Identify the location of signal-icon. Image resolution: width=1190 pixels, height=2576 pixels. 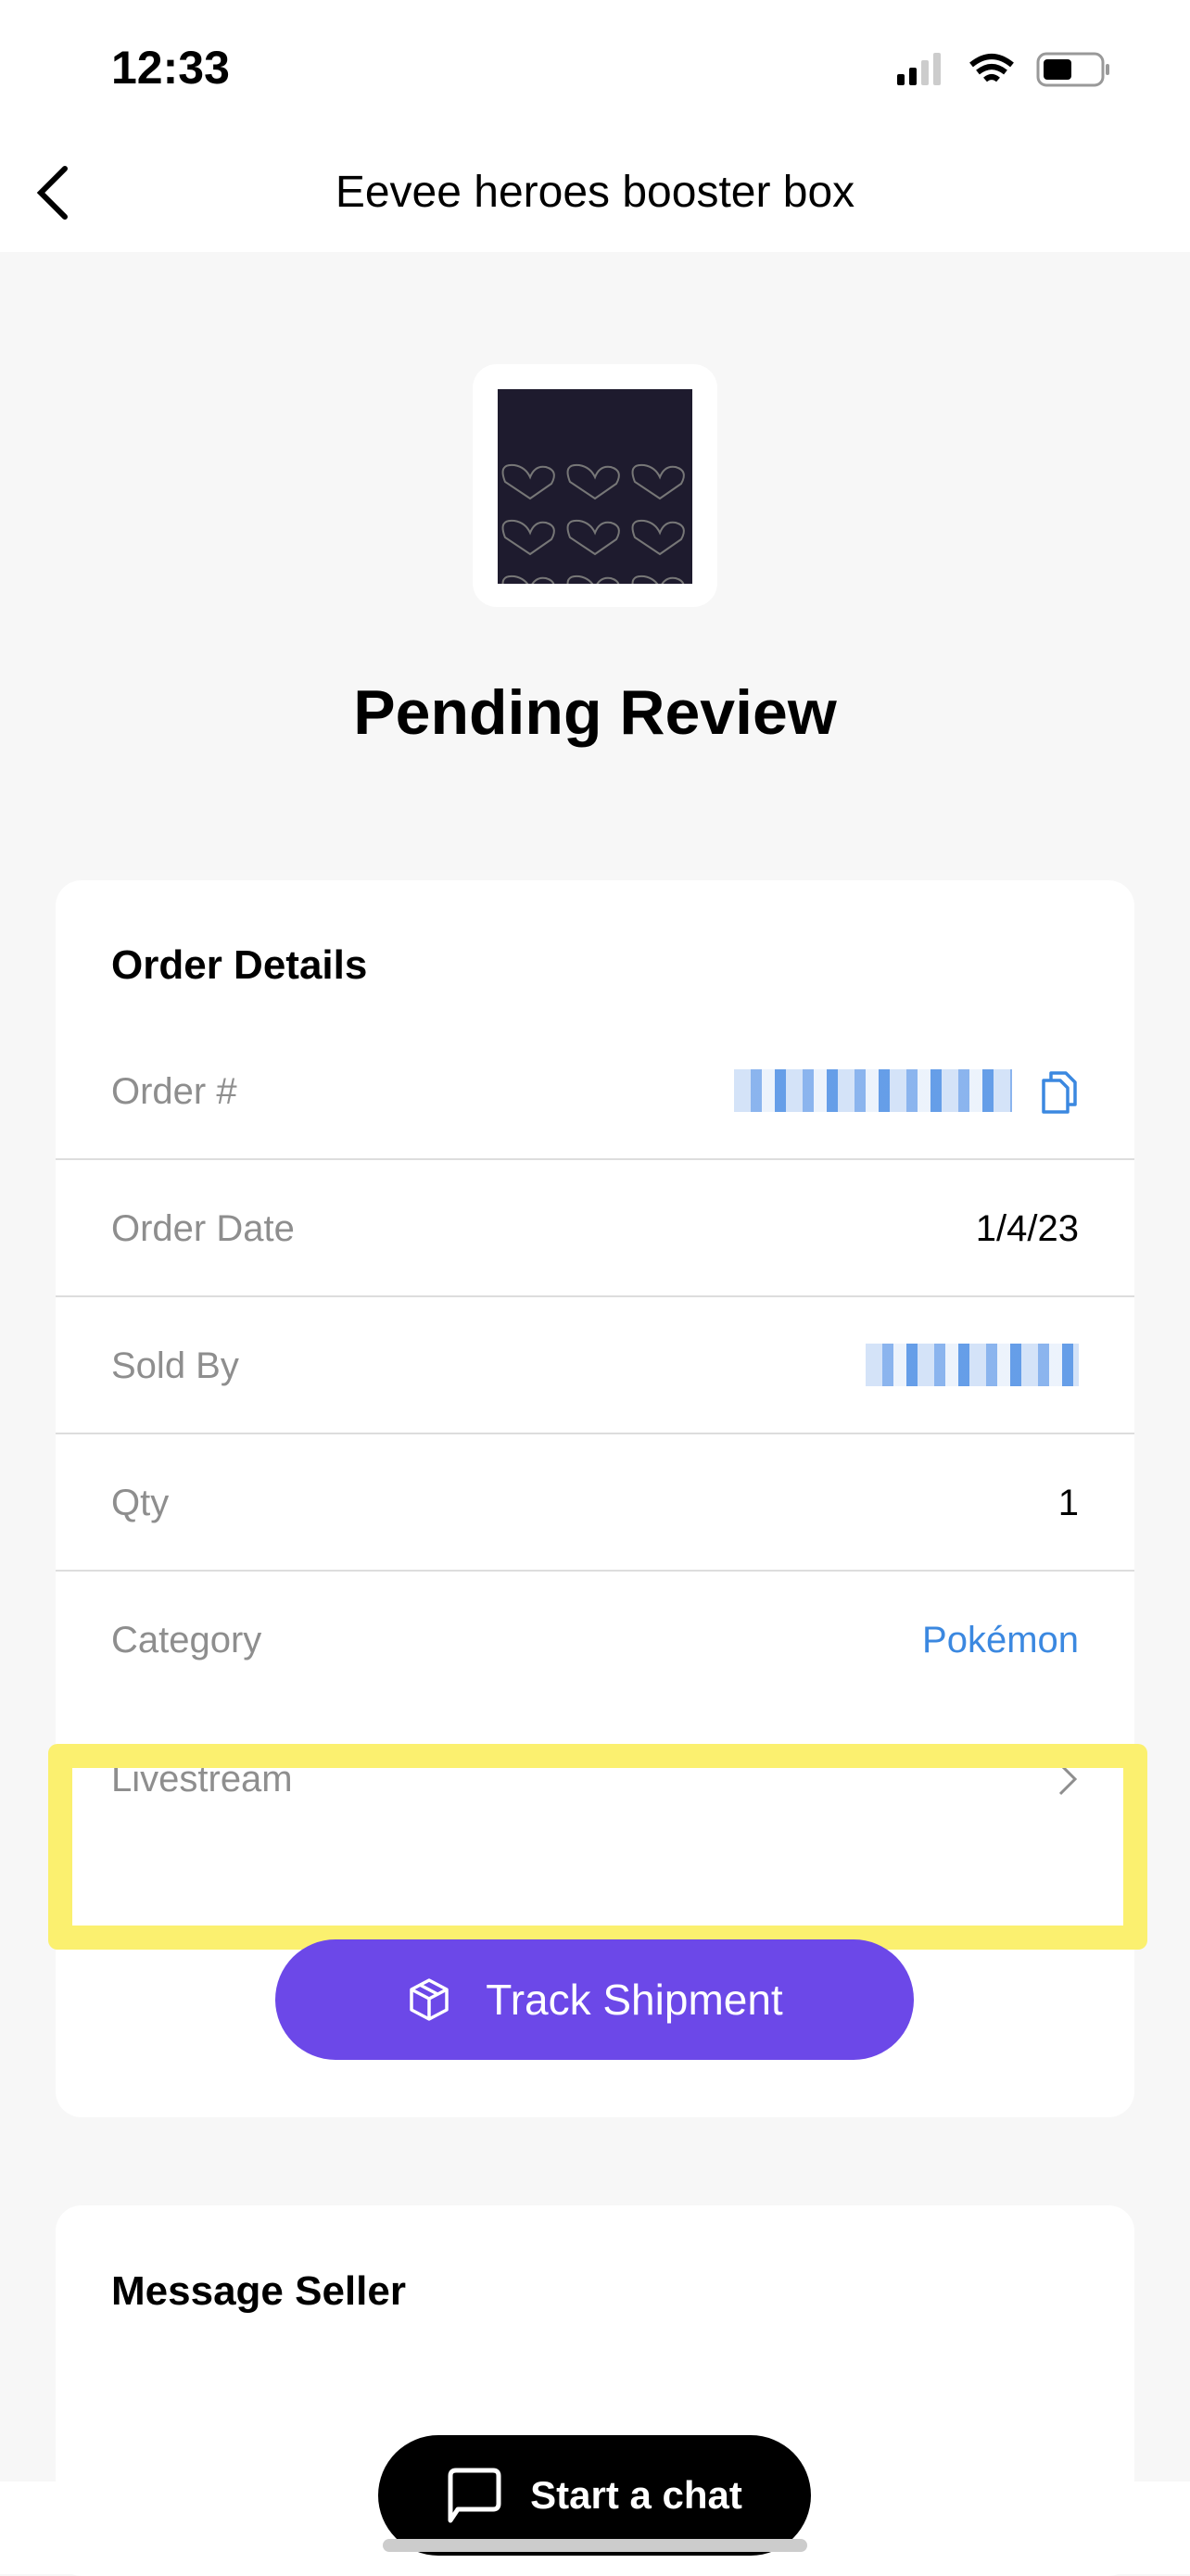
(919, 69).